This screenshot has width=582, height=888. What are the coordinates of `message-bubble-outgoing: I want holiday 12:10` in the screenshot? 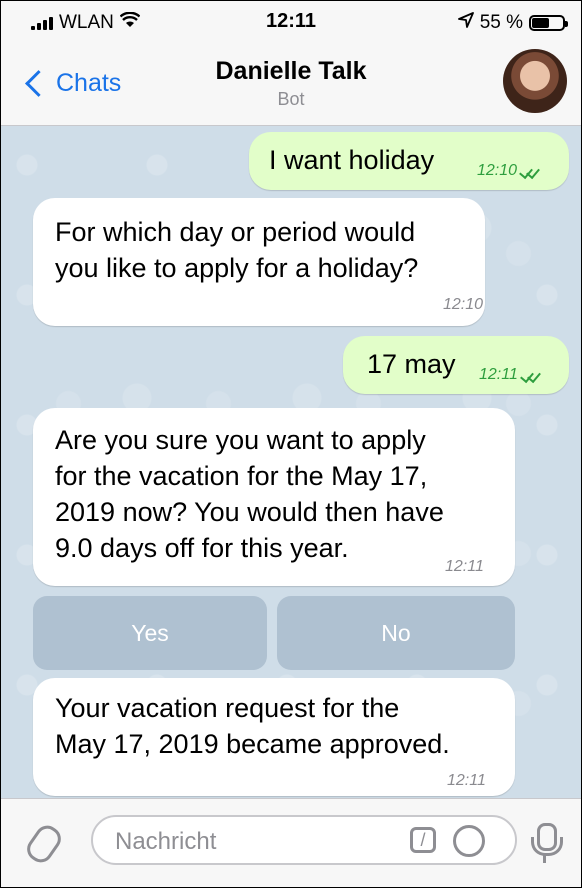 It's located at (409, 161).